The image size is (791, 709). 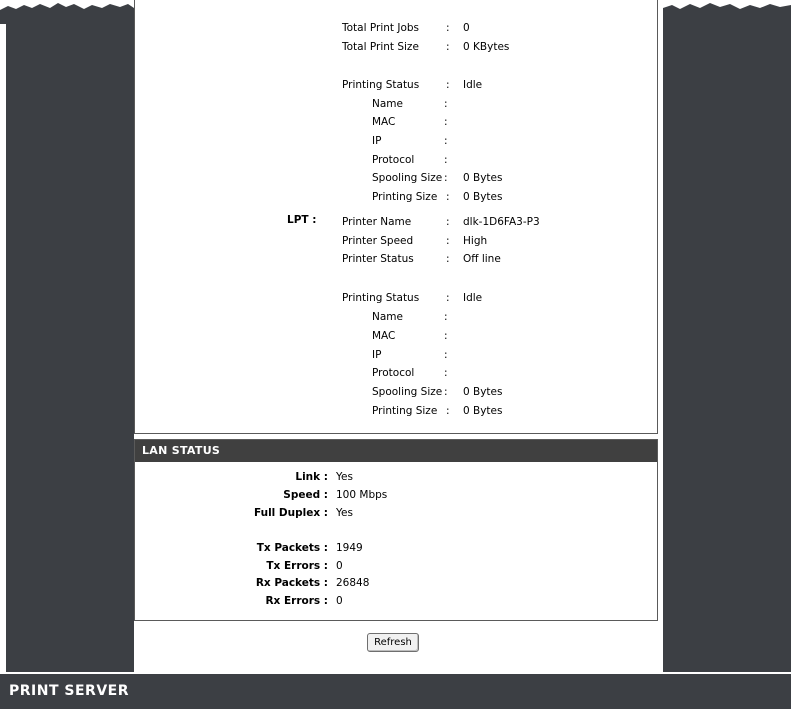 I want to click on printing-status-value: Idle, so click(x=473, y=85).